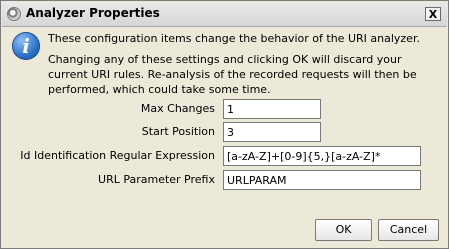 The height and width of the screenshot is (249, 449). I want to click on max-changes-label: Max Changes, so click(177, 108).